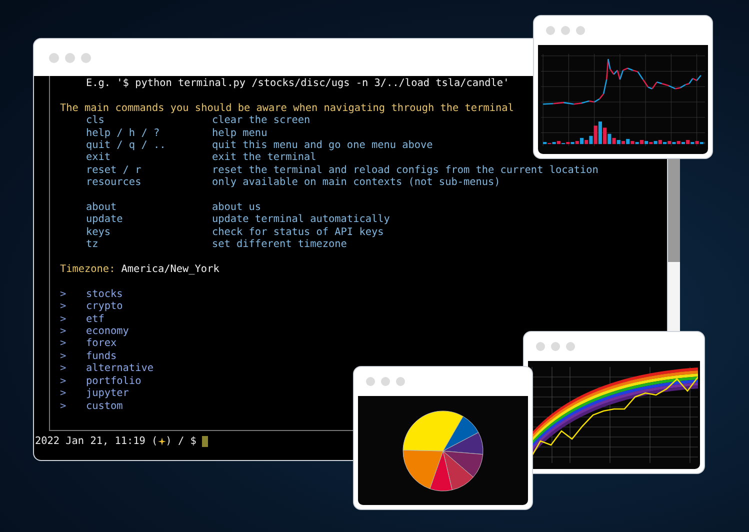 The image size is (749, 532). What do you see at coordinates (123, 134) in the screenshot?
I see `command-name: help / h / ?` at bounding box center [123, 134].